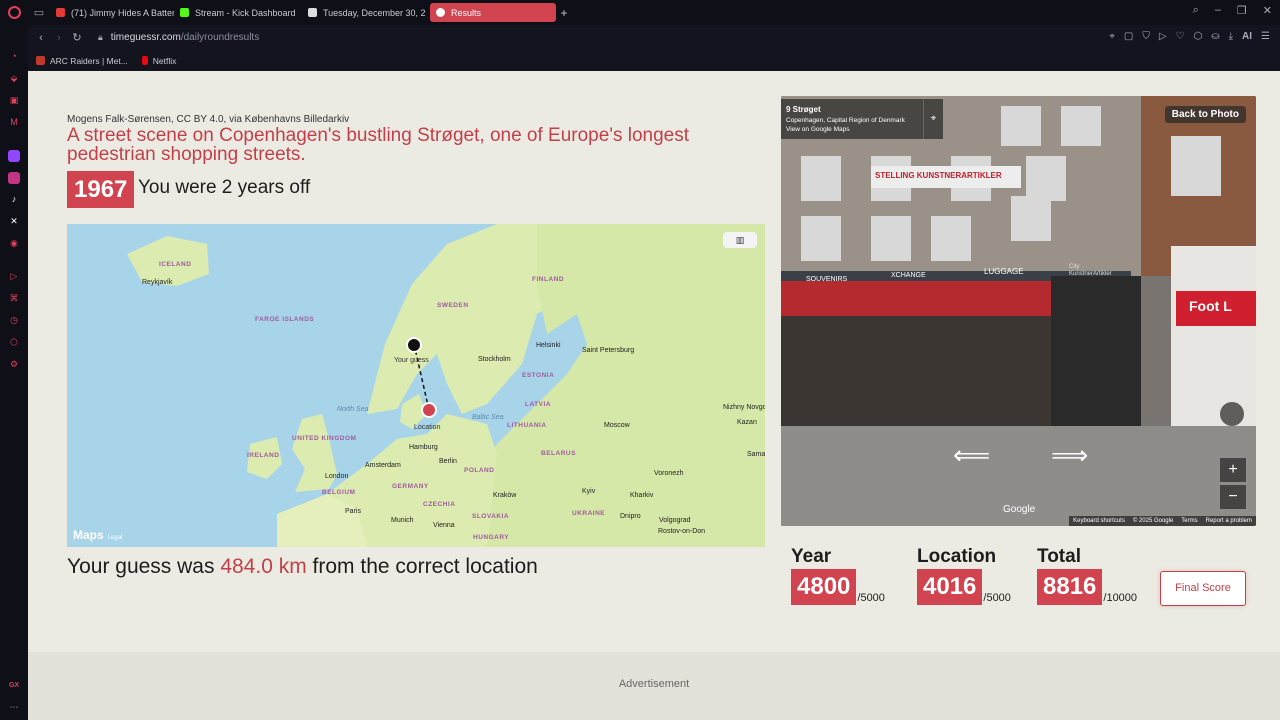 The image size is (1280, 720). What do you see at coordinates (811, 556) in the screenshot?
I see `year-score-label: Year` at bounding box center [811, 556].